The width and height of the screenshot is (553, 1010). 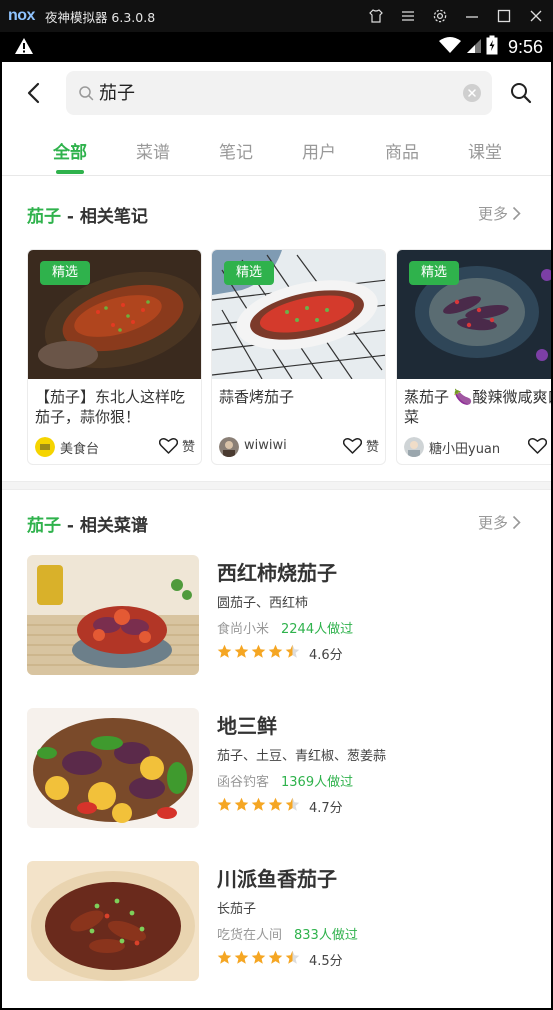 What do you see at coordinates (110, 407) in the screenshot?
I see `note-title: 【茄子】东北人这样吃茄子，蒜你狠！` at bounding box center [110, 407].